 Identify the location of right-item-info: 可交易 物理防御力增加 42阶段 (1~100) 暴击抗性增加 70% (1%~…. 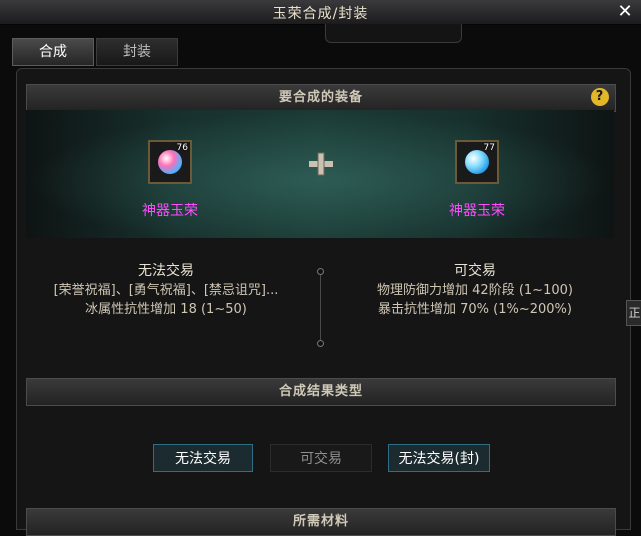
(475, 290).